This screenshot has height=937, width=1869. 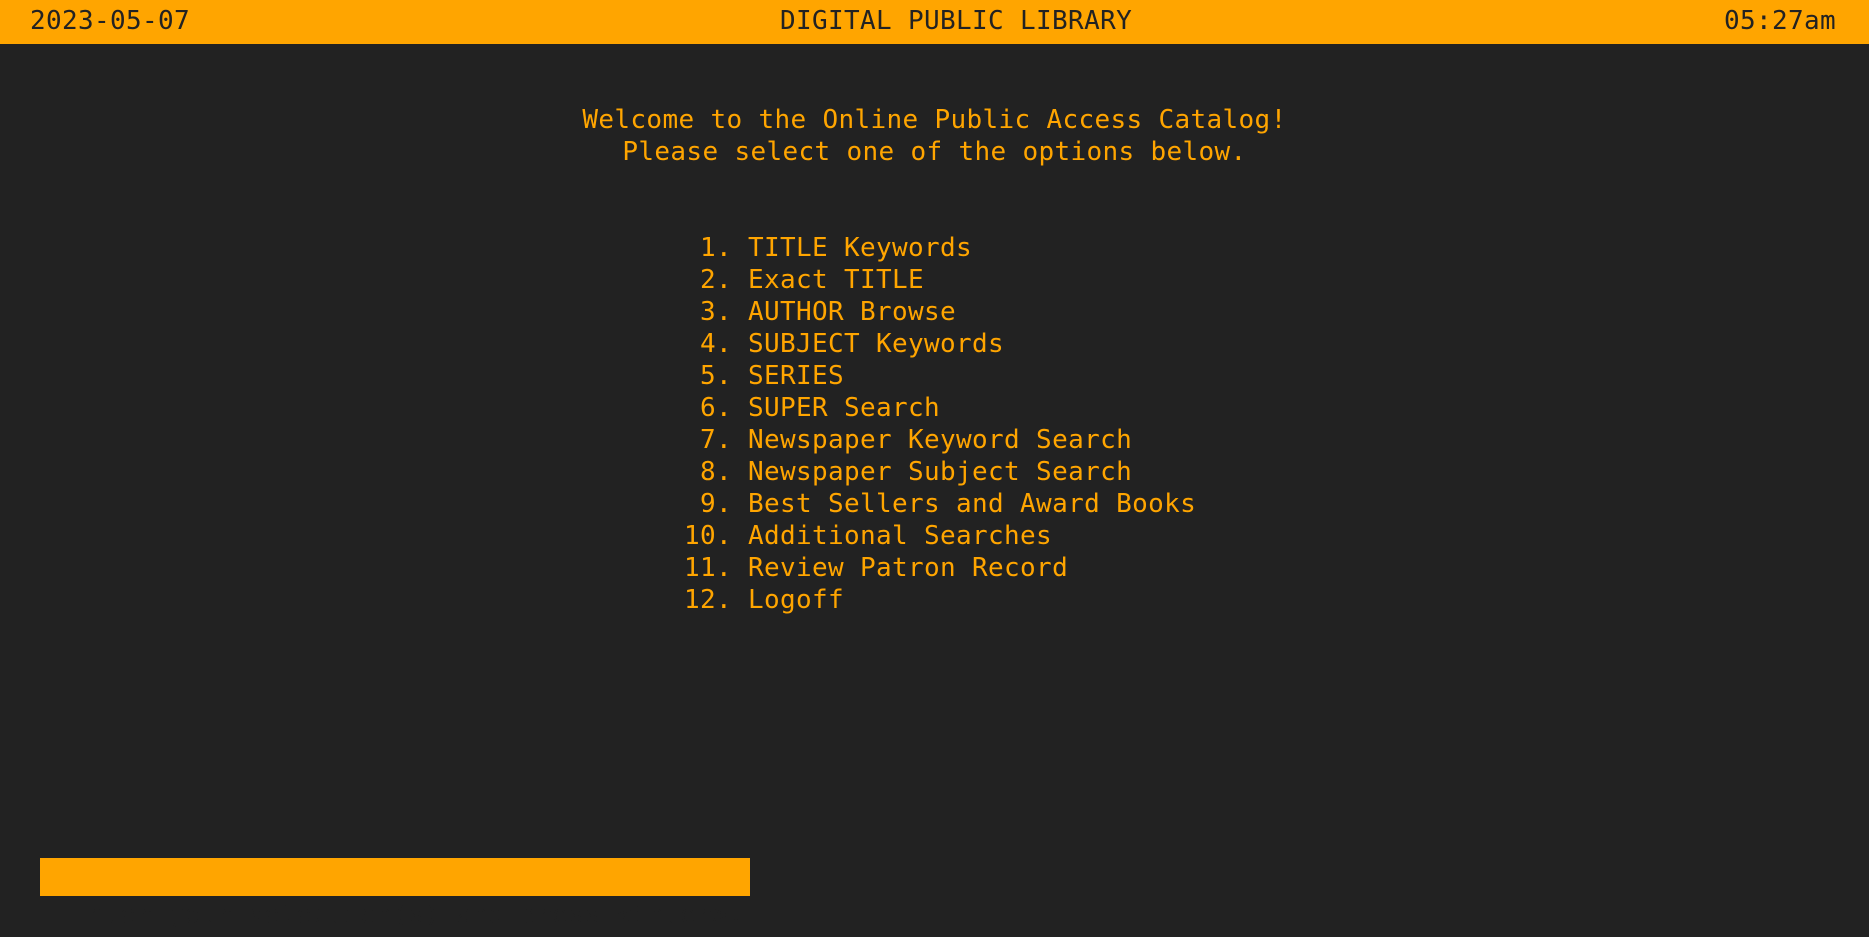 I want to click on text-cursor, so click(x=731, y=878).